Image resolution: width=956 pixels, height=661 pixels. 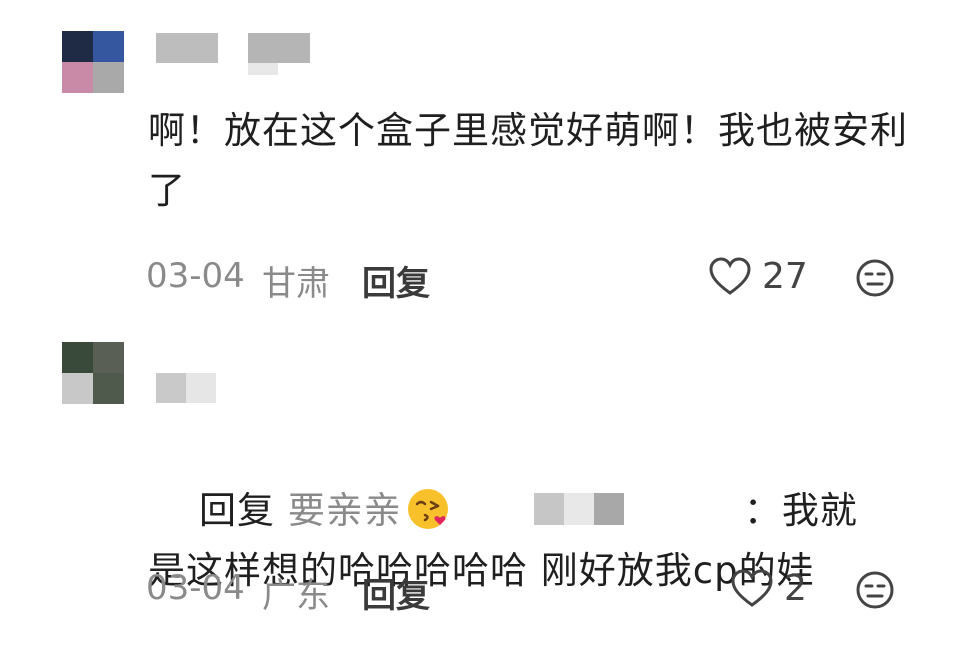 I want to click on comment-region: 甘肃, so click(x=296, y=284).